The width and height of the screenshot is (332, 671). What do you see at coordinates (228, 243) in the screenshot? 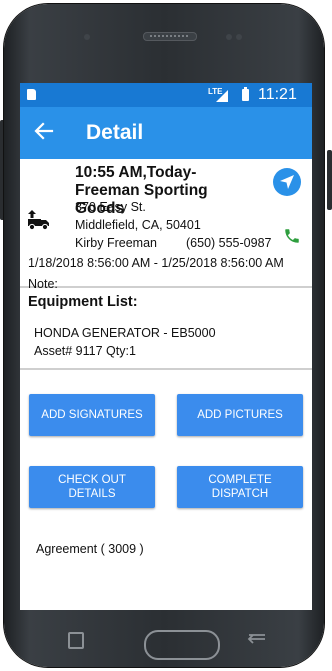
I see `contact-phone: (650) 555-0987` at bounding box center [228, 243].